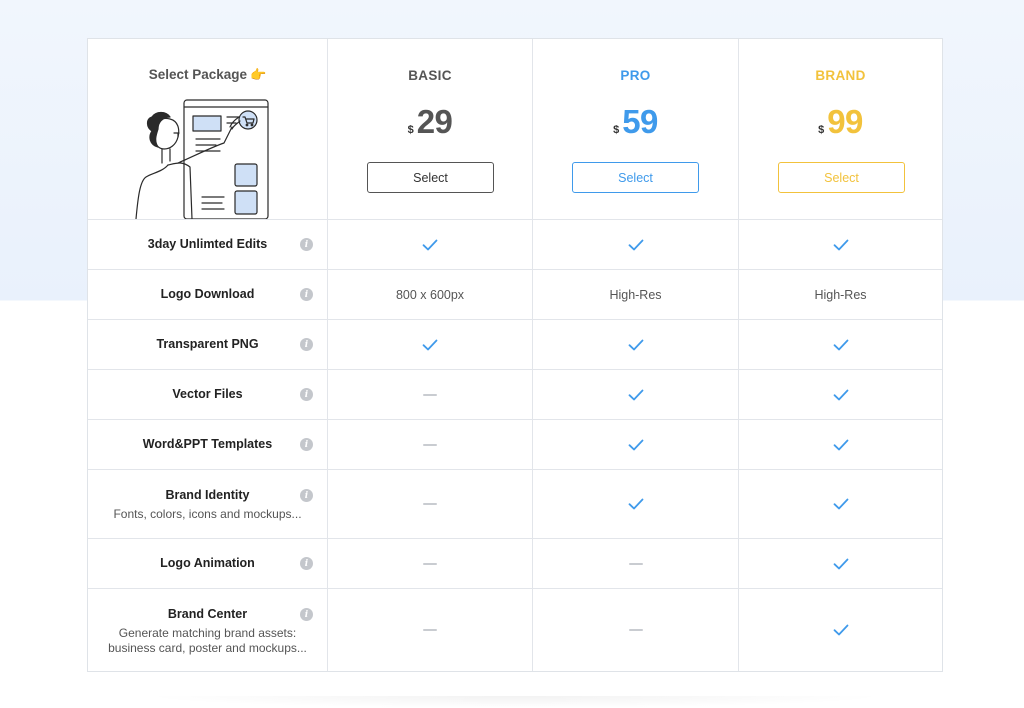 Image resolution: width=1024 pixels, height=708 pixels. I want to click on plan-basic: BASIC $29 Select, so click(429, 129).